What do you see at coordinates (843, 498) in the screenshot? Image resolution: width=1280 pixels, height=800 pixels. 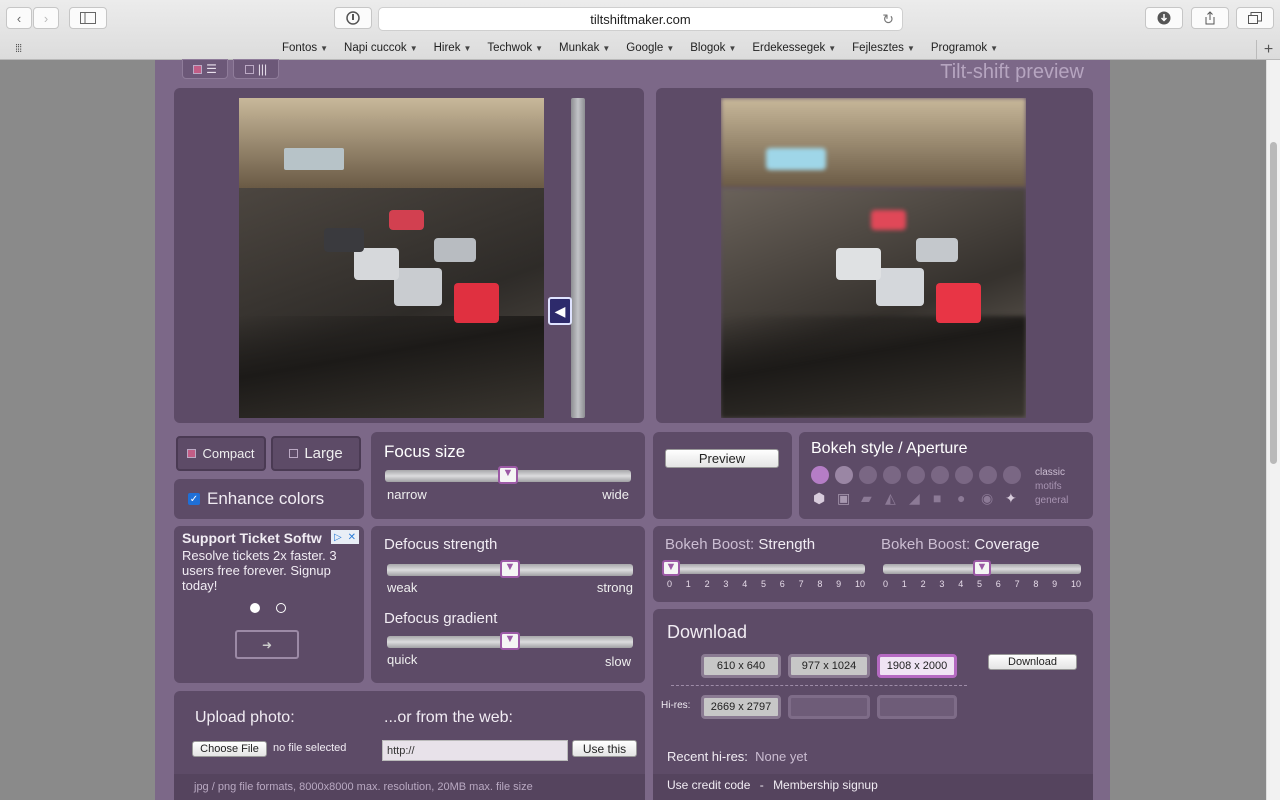 I see `square-icon: ▣` at bounding box center [843, 498].